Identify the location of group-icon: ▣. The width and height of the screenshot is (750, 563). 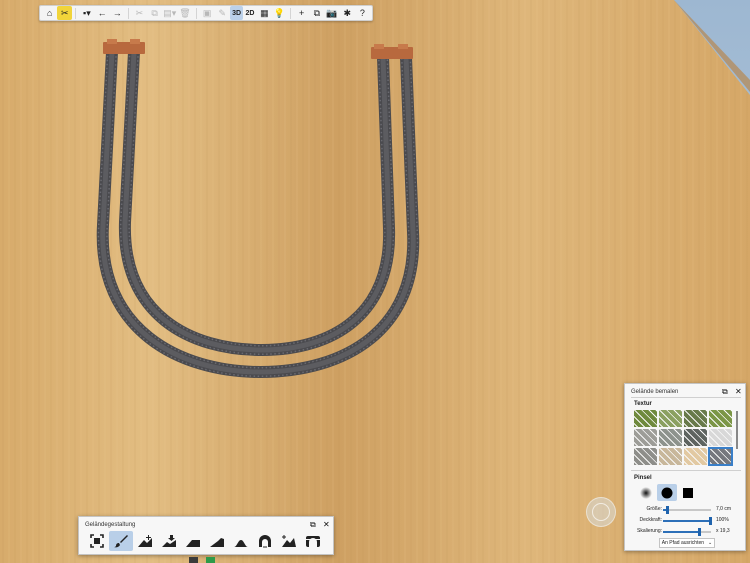
(207, 13).